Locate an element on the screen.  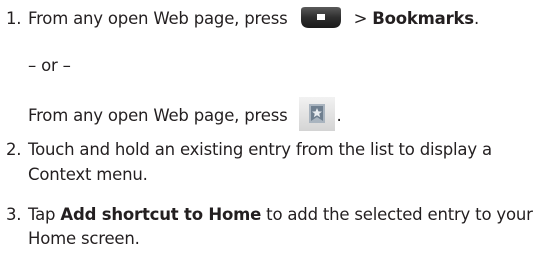
bookmark-icon is located at coordinates (316, 114).